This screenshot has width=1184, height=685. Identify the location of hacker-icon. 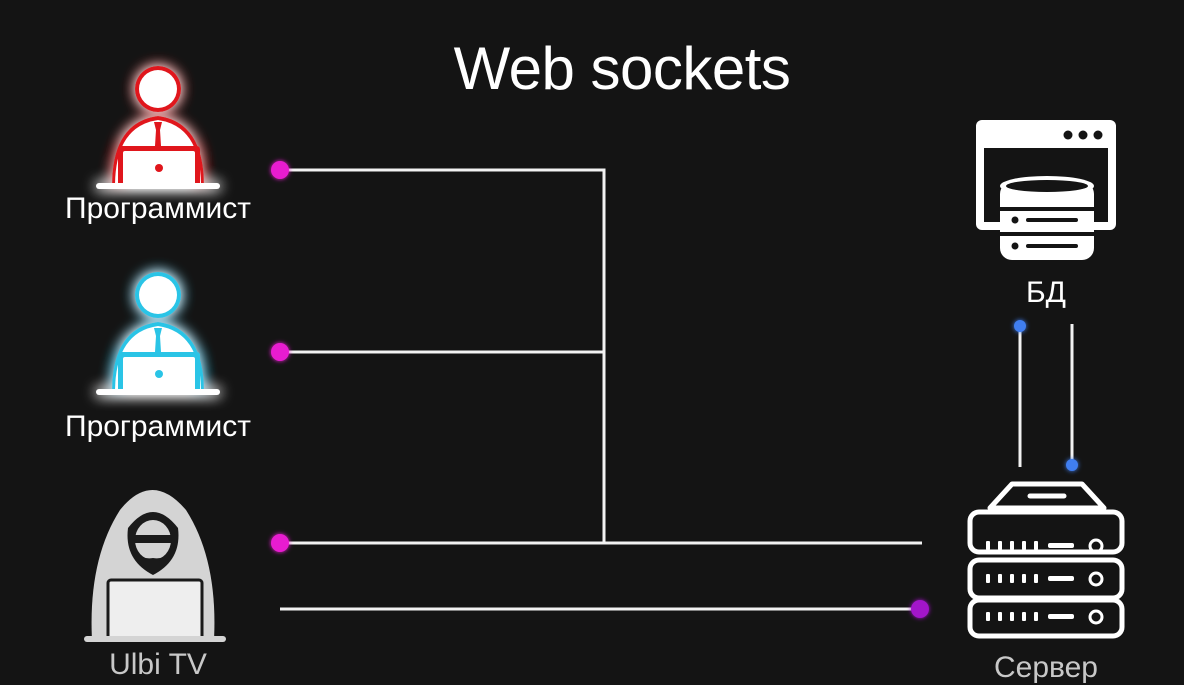
(155, 566).